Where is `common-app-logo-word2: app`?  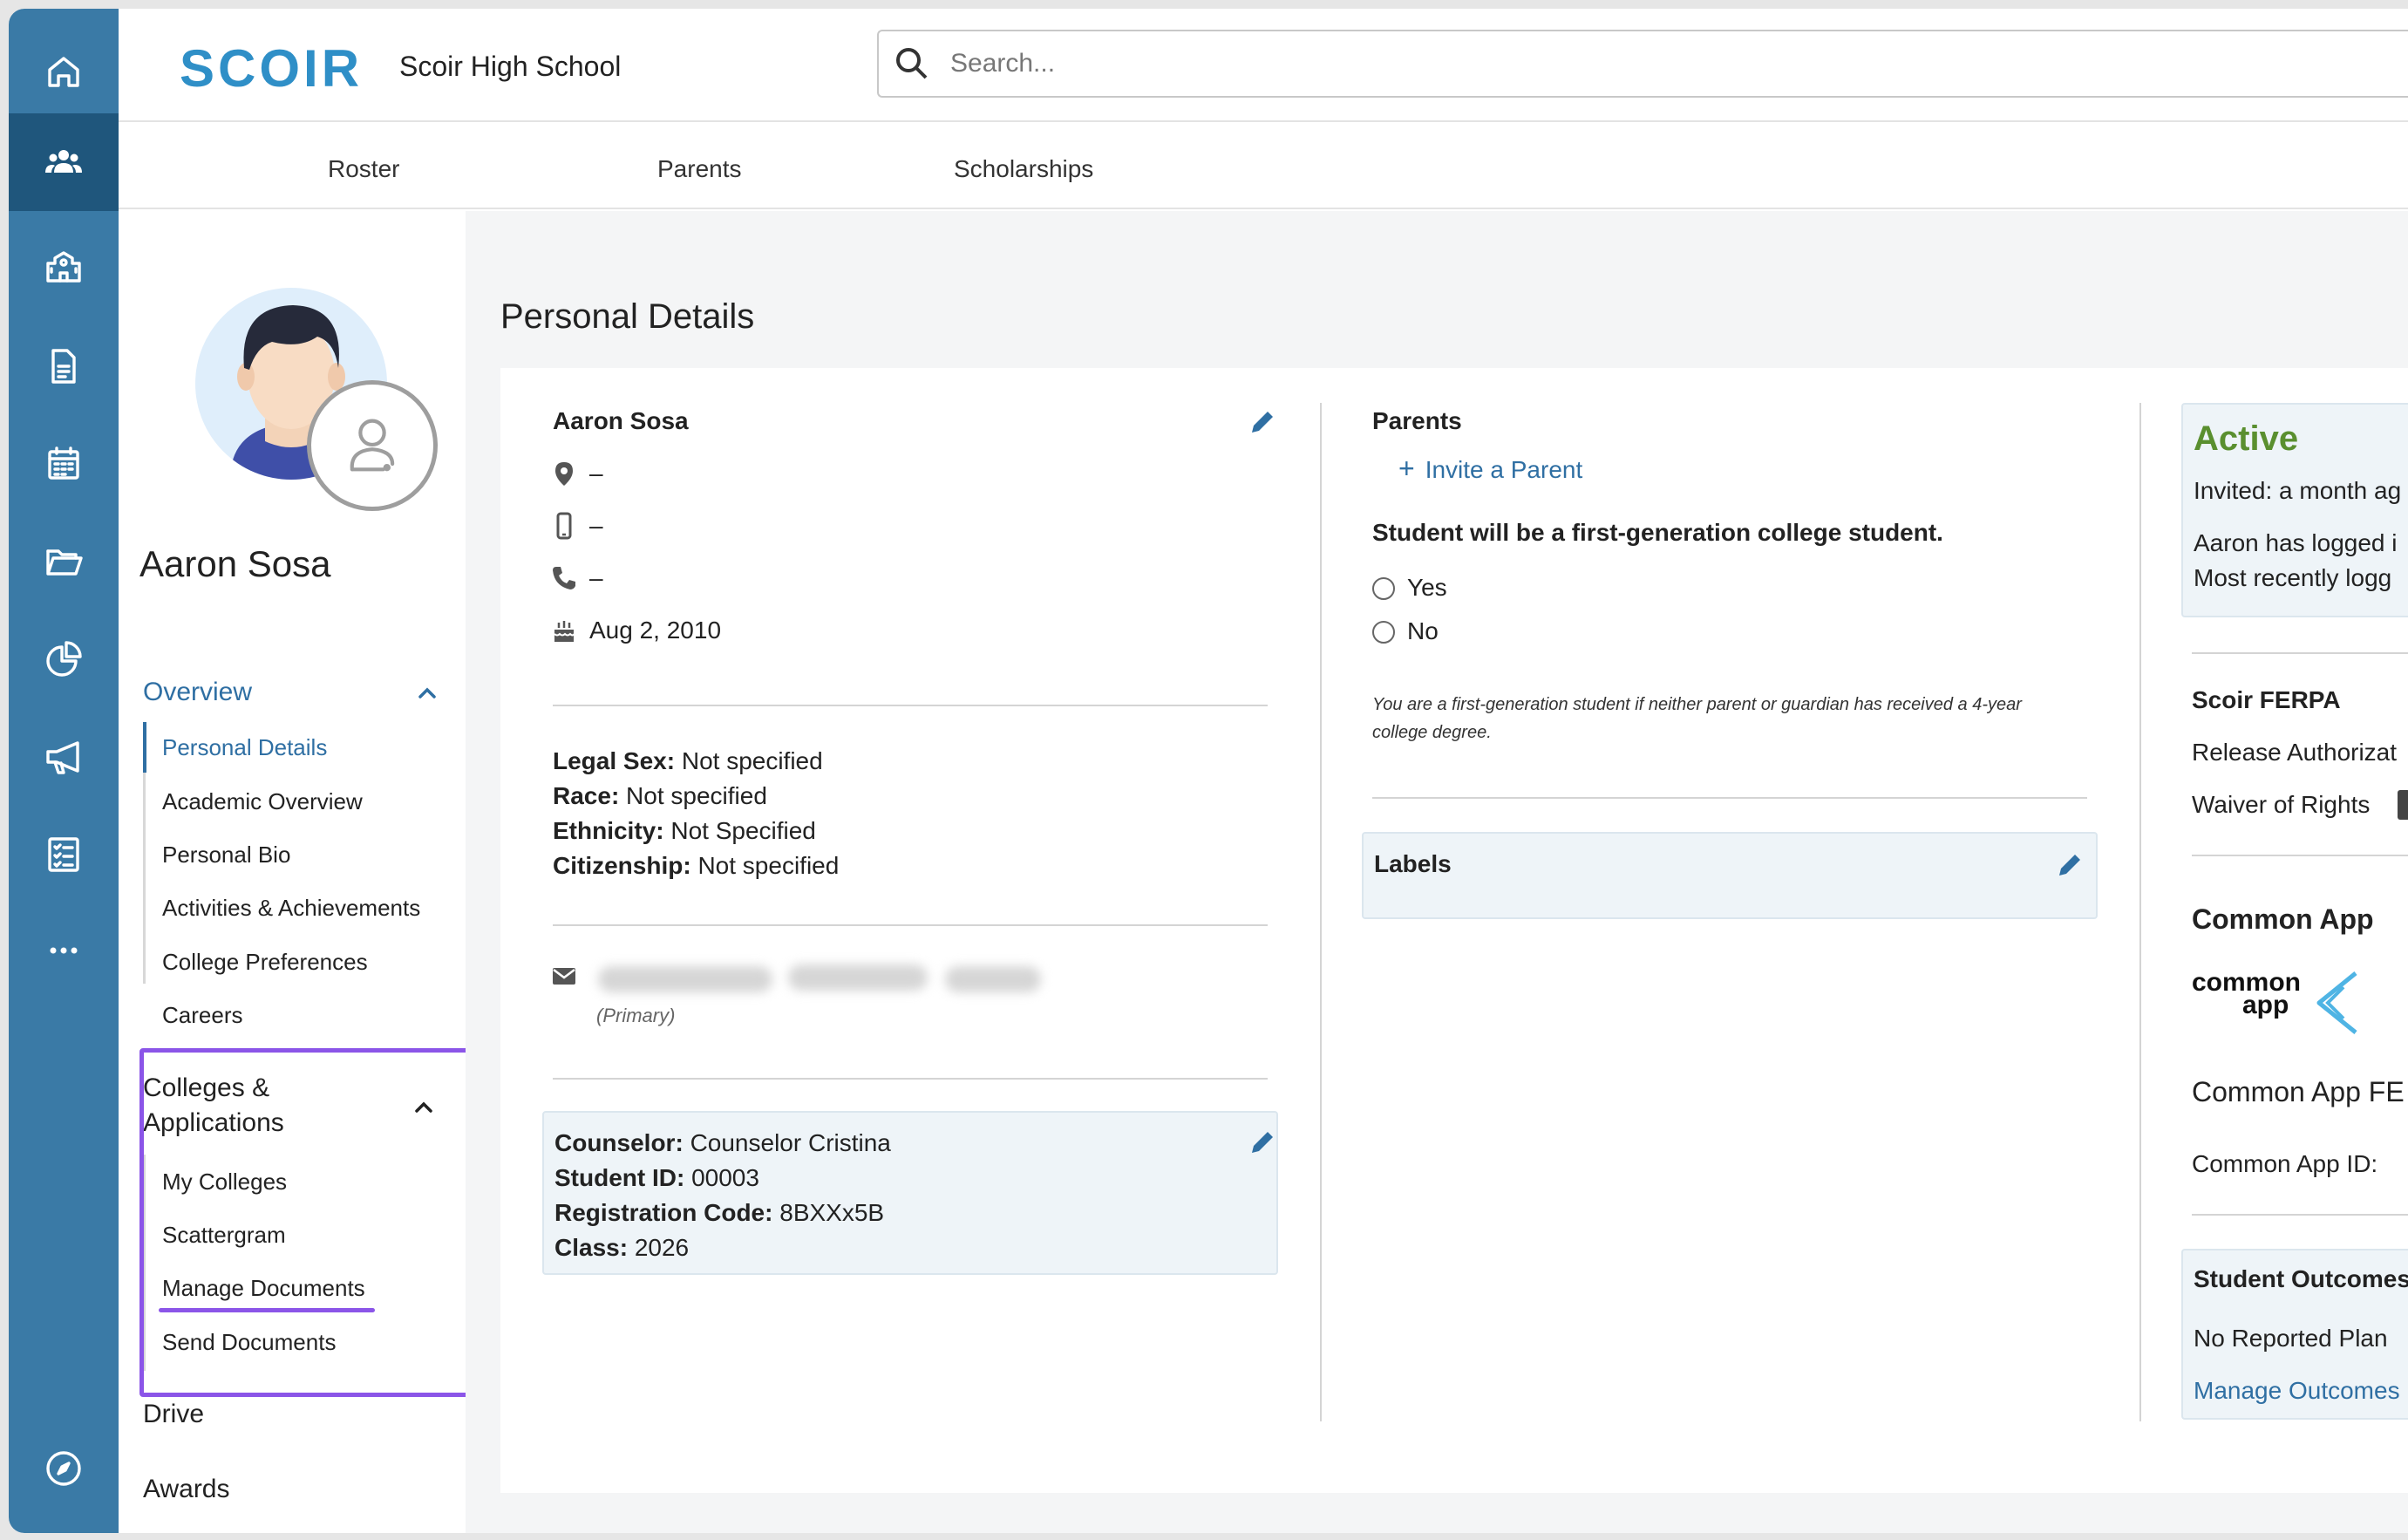 common-app-logo-word2: app is located at coordinates (2265, 1005).